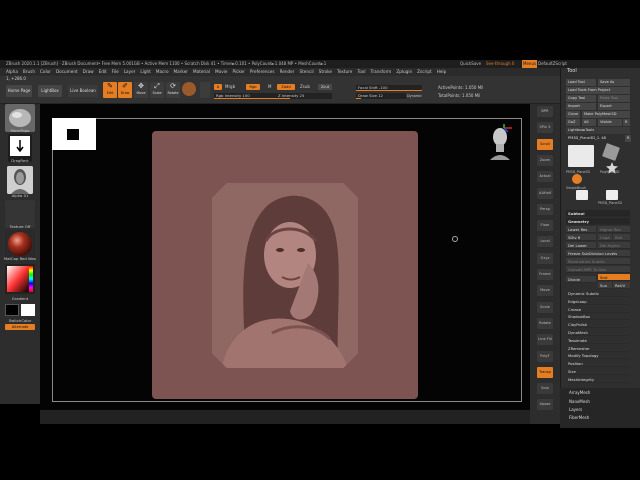  Describe the element at coordinates (626, 122) in the screenshot. I see `goz-r-button: R` at that location.